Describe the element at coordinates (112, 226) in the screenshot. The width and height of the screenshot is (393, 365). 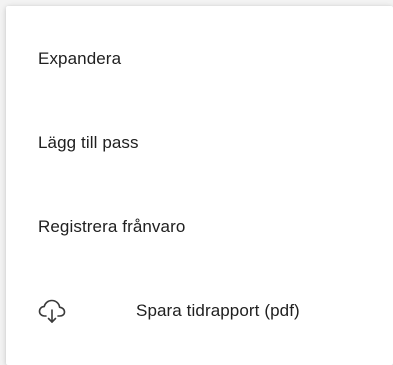
I see `menu-item-label: Registrera frånvaro` at that location.